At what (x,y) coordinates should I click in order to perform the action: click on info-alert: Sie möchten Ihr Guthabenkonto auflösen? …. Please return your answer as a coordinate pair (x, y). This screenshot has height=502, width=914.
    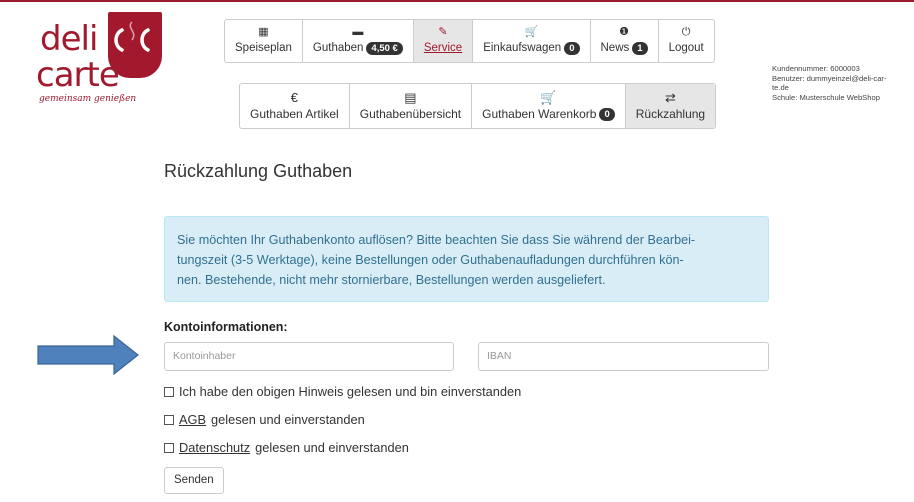
    Looking at the image, I should click on (466, 259).